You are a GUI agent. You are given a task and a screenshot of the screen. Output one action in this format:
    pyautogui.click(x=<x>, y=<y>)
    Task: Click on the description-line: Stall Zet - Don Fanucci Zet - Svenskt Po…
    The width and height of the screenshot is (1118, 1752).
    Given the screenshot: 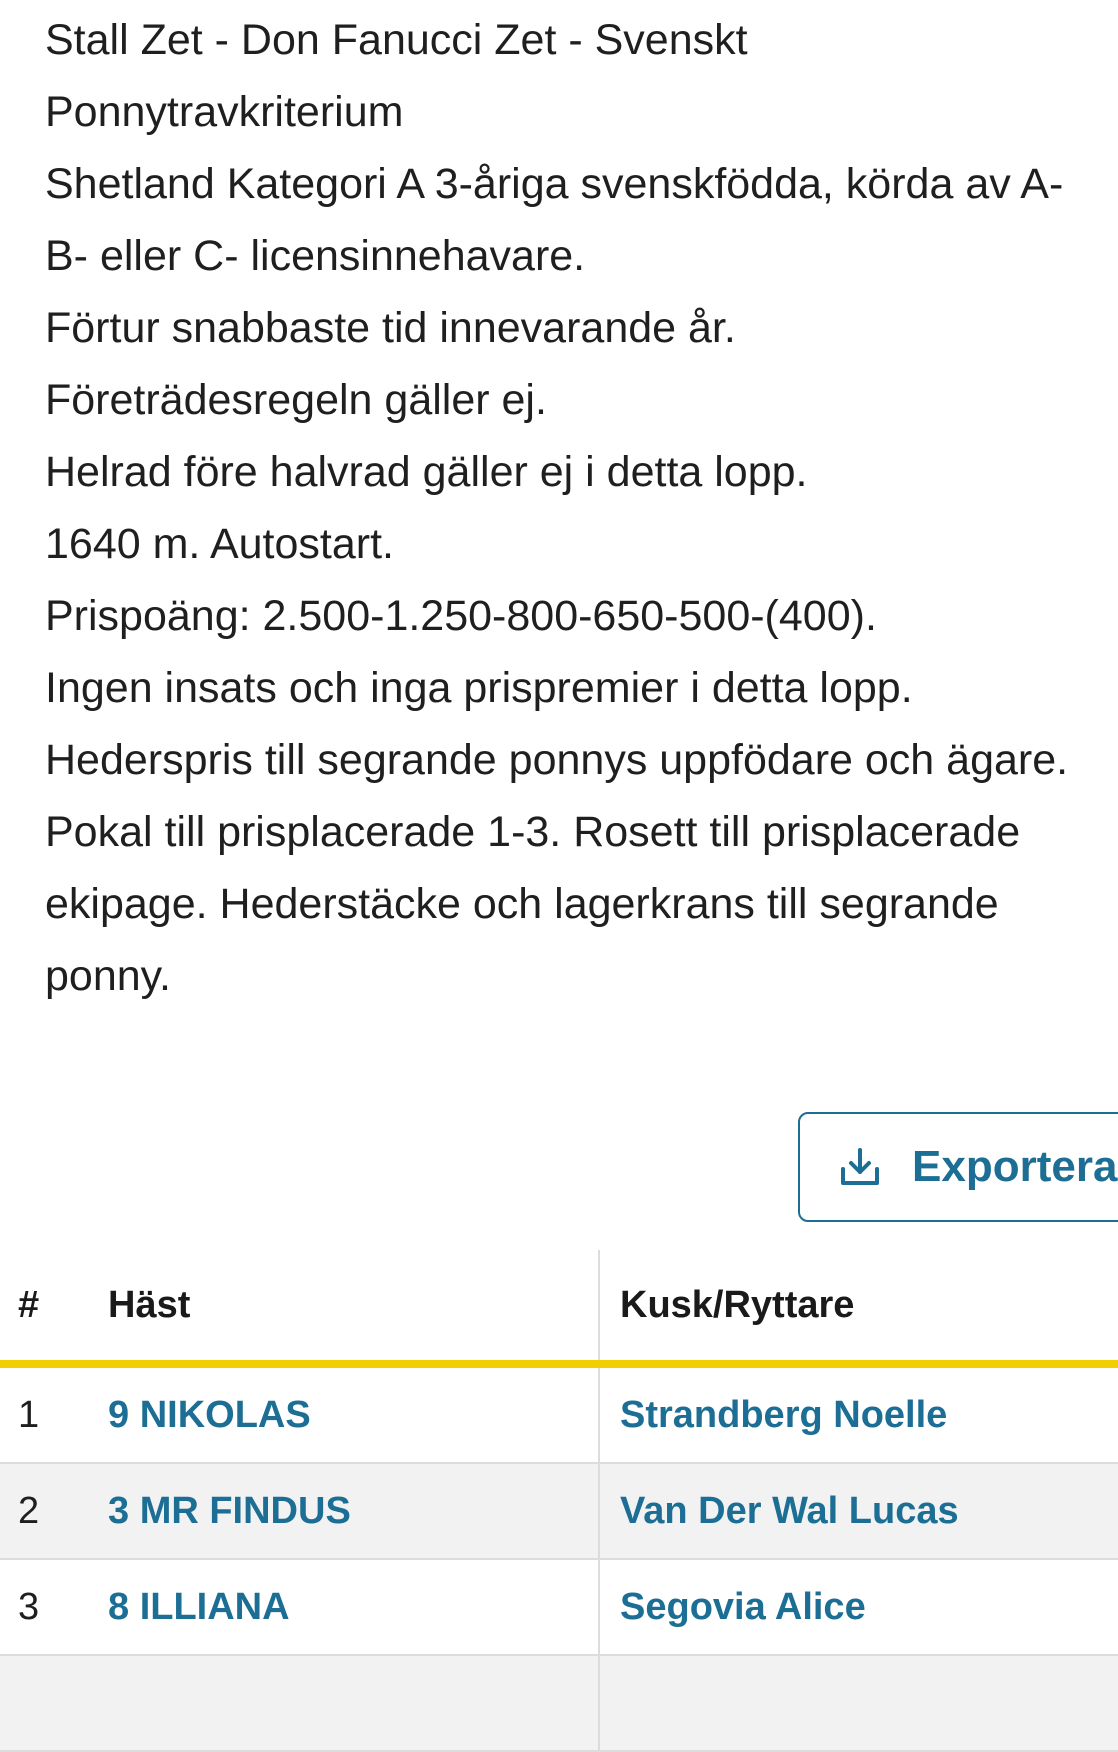 What is the action you would take?
    pyautogui.click(x=396, y=76)
    